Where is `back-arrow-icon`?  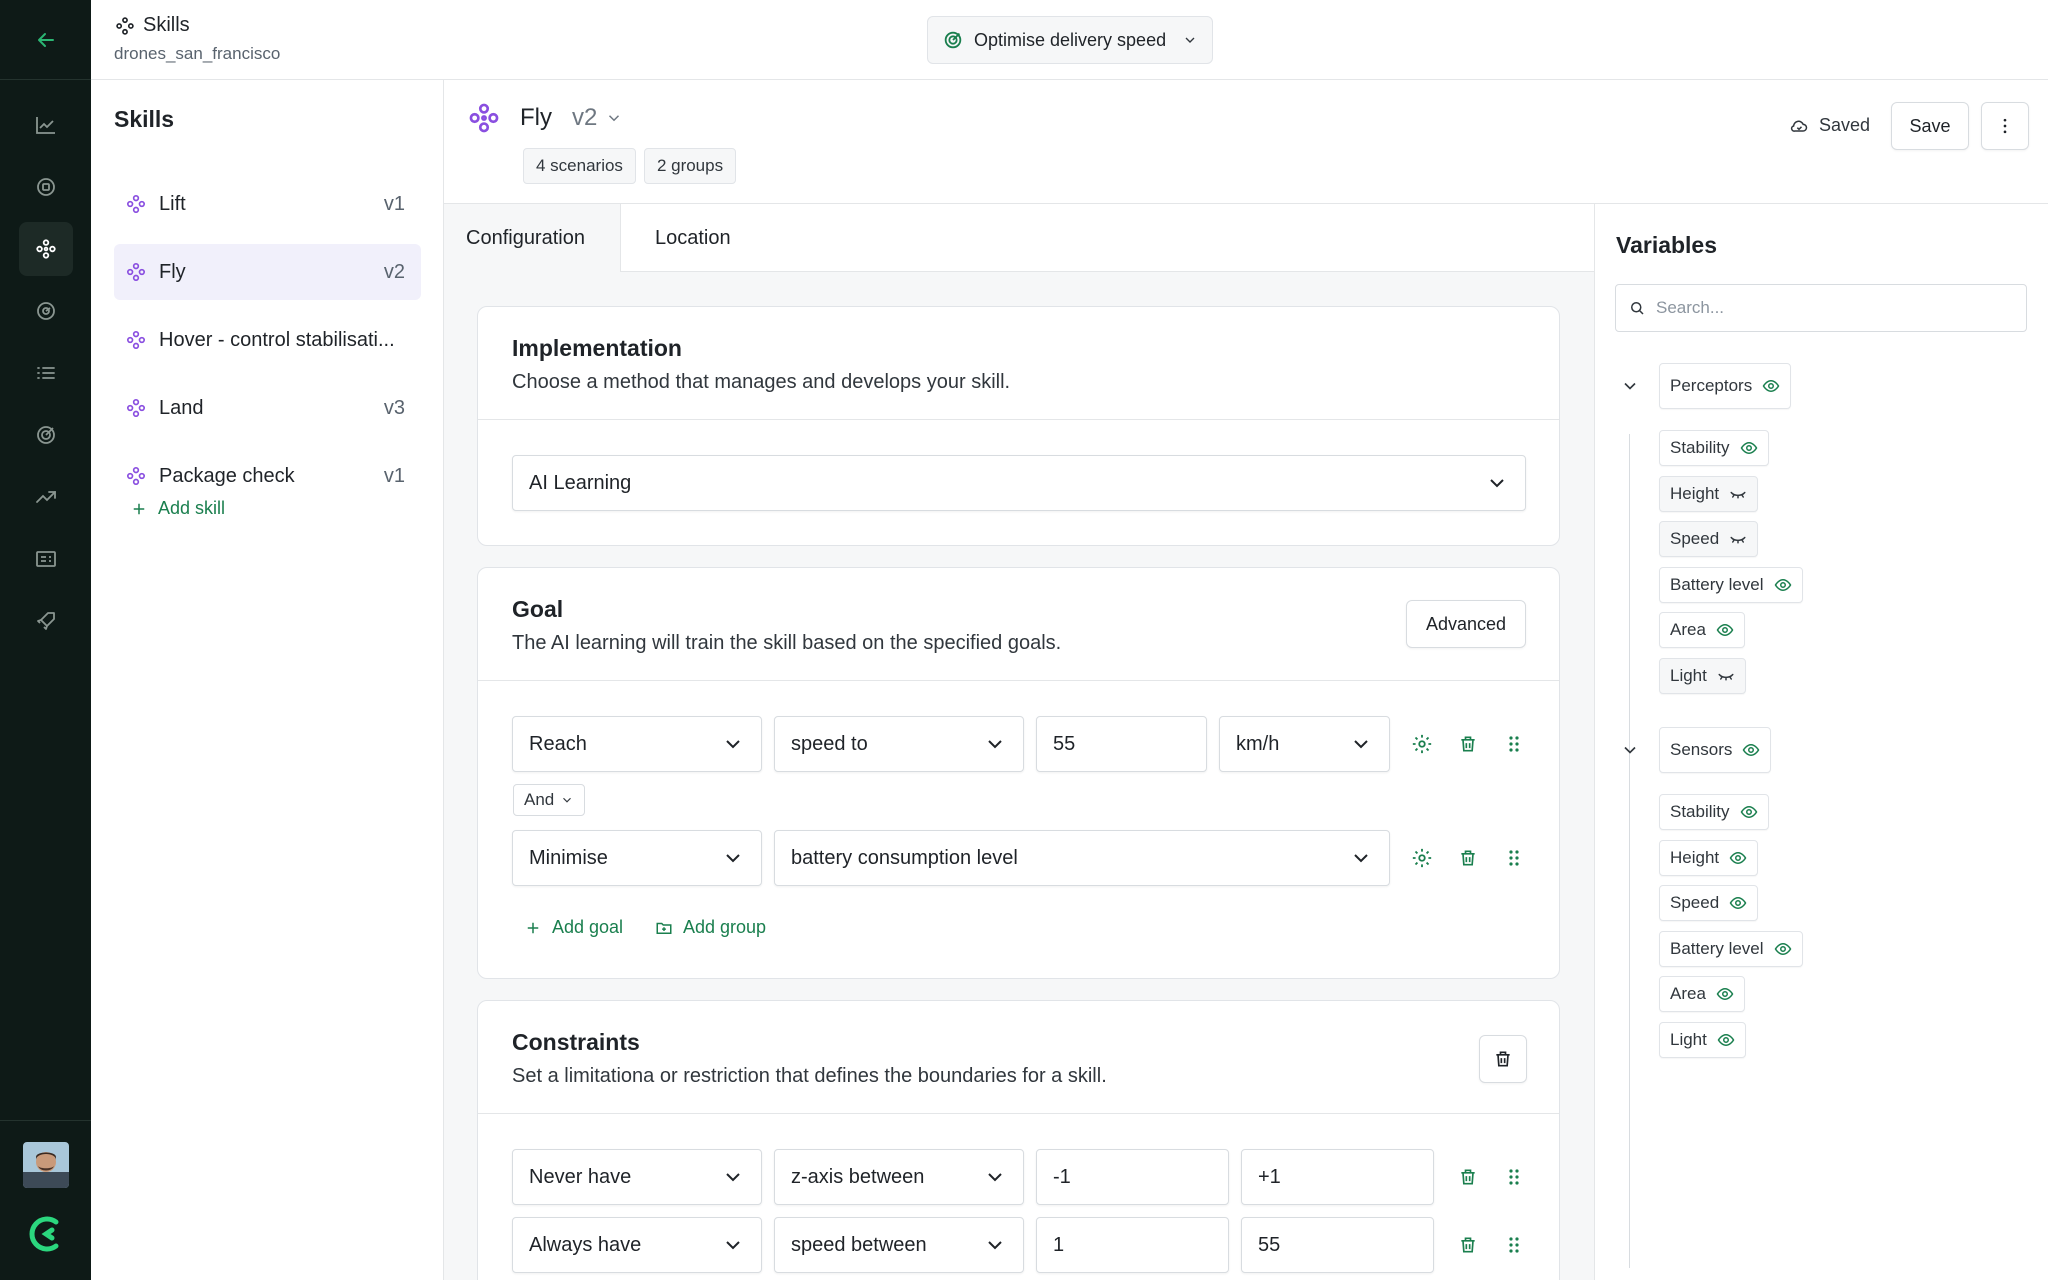 back-arrow-icon is located at coordinates (46, 40).